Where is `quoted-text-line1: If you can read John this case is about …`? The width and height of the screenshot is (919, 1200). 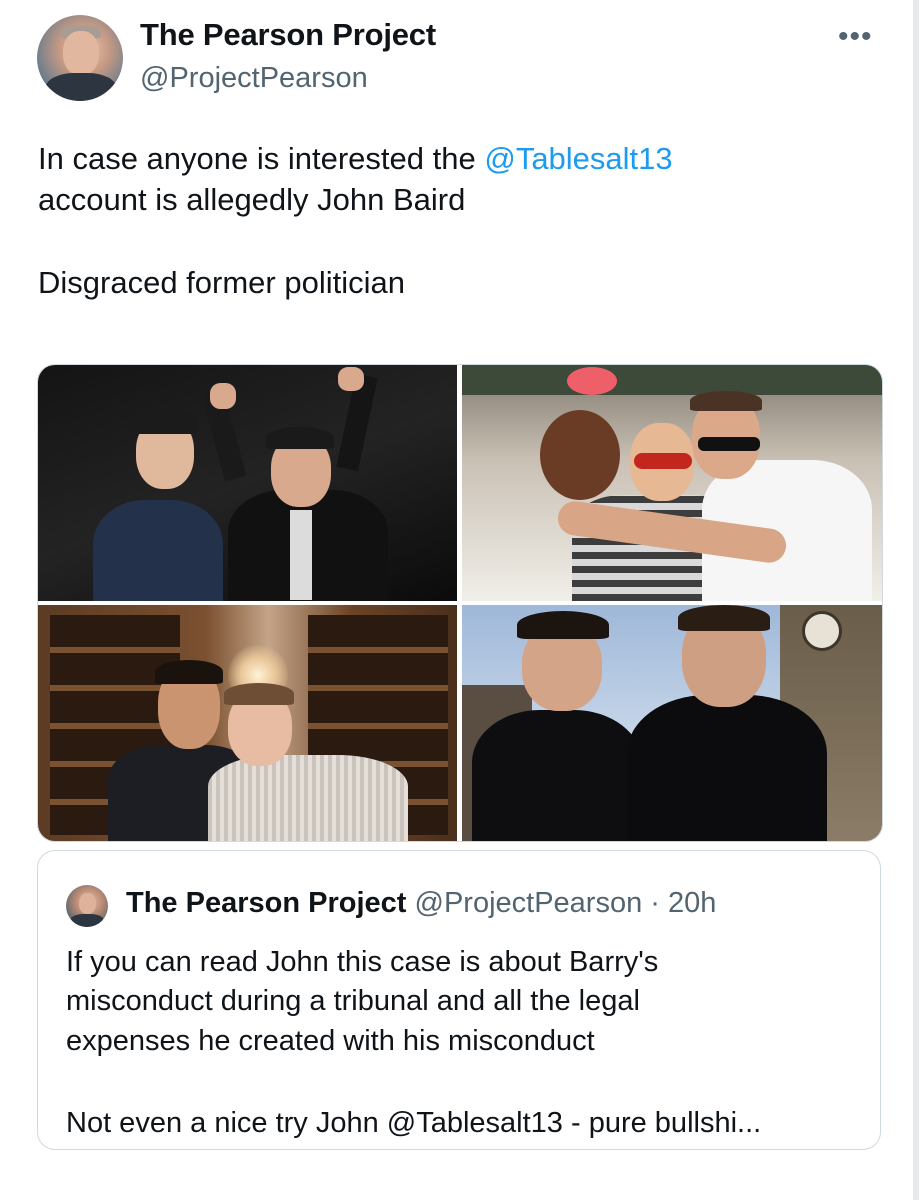
quoted-text-line1: If you can read John this case is about … is located at coordinates (362, 962).